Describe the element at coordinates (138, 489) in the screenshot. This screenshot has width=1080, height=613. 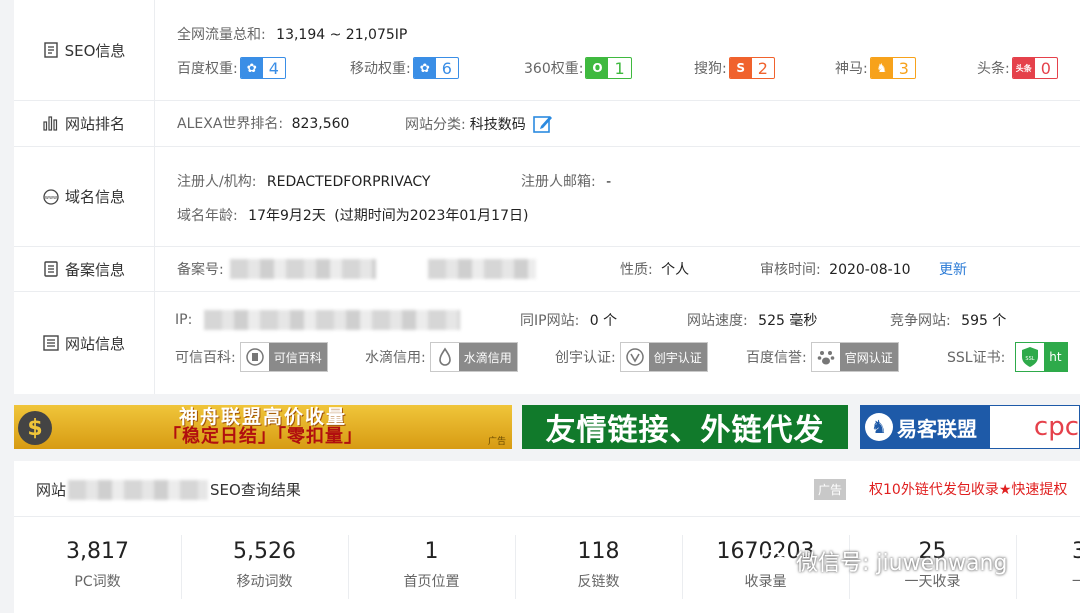
I see `site-name-redacted` at that location.